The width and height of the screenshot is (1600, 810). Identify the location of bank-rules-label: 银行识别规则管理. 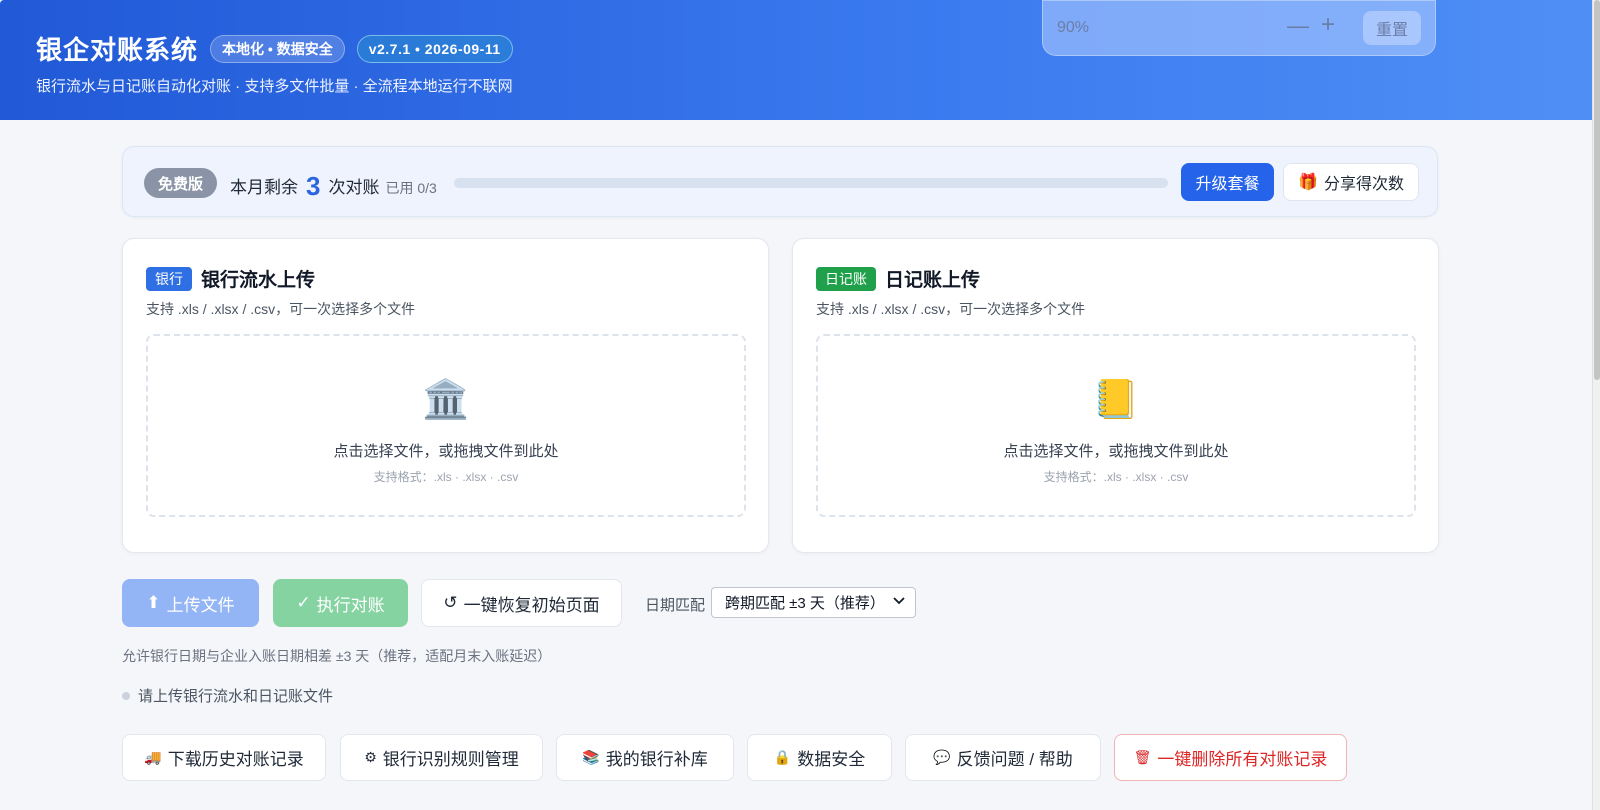
(450, 759).